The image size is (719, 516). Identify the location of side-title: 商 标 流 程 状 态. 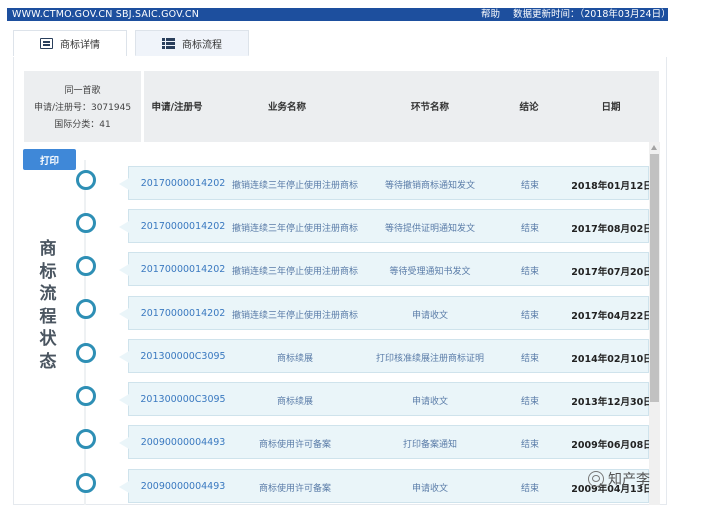
(48, 305).